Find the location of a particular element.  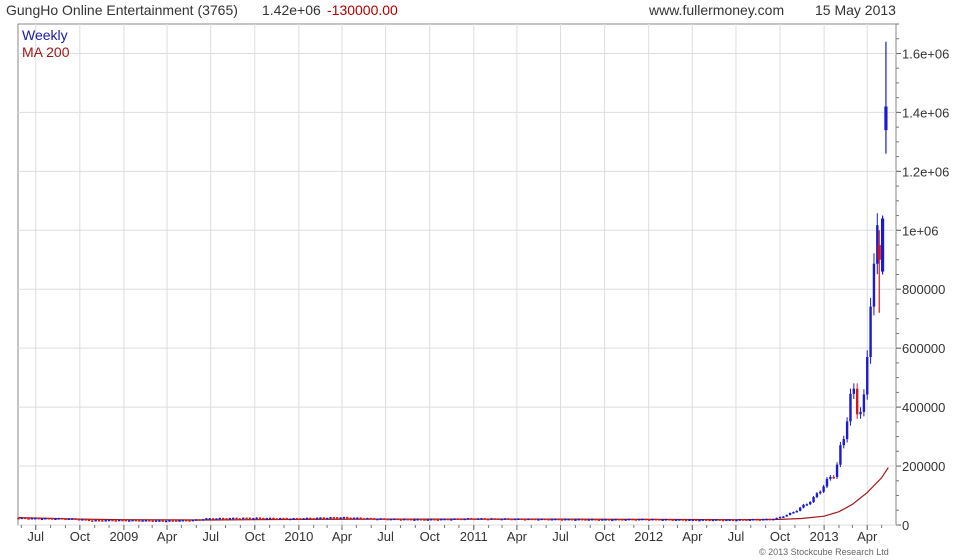

price-label: 1.42e+06 is located at coordinates (291, 10).